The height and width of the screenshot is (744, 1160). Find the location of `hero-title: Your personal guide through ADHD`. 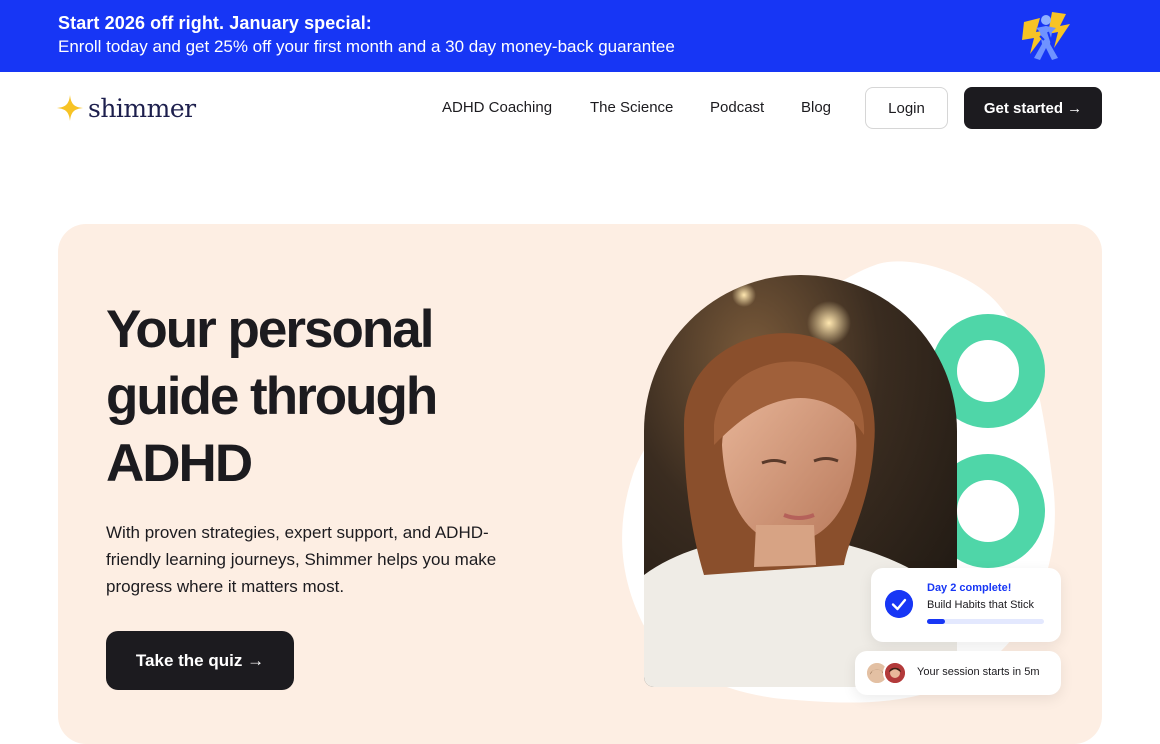

hero-title: Your personal guide through ADHD is located at coordinates (272, 396).